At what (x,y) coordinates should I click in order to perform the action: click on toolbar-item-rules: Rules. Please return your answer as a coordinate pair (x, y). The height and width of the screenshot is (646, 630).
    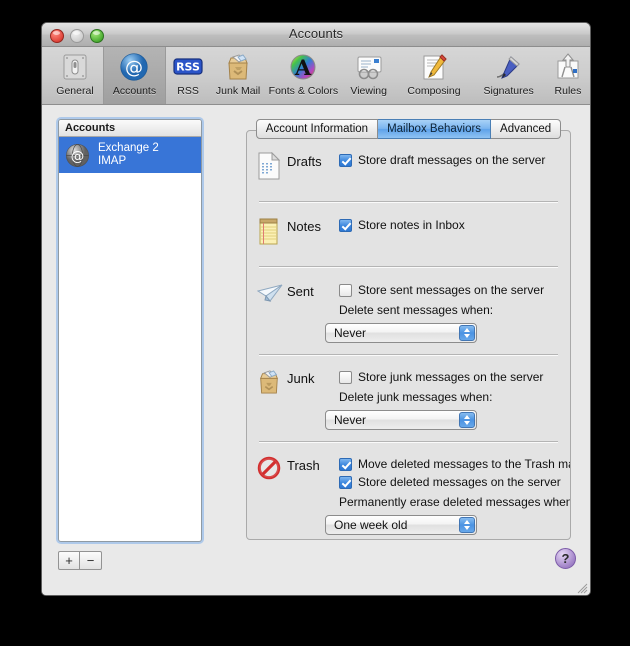
    Looking at the image, I should click on (568, 75).